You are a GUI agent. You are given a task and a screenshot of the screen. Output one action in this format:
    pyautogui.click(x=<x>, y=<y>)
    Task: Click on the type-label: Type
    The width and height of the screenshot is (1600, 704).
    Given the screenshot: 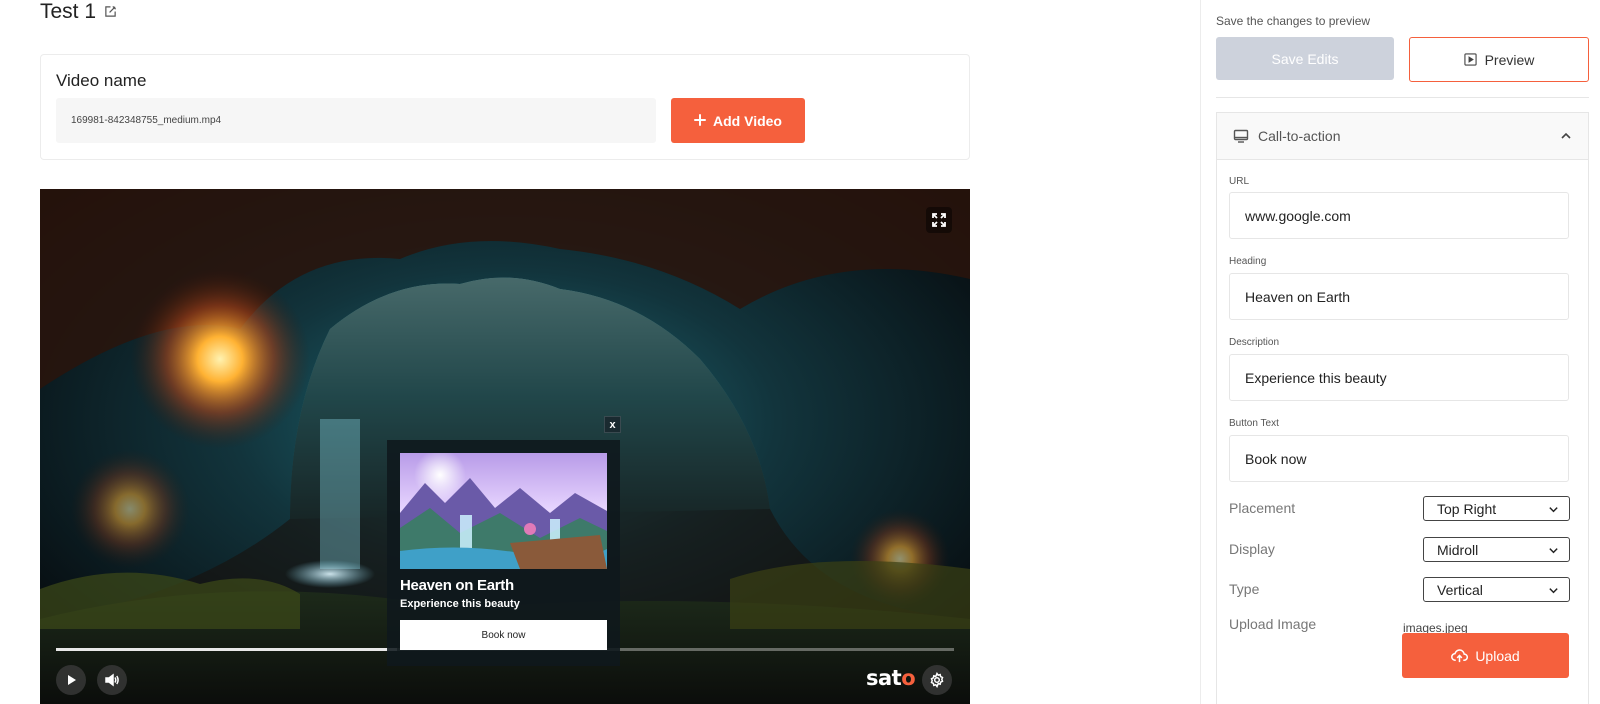 What is the action you would take?
    pyautogui.click(x=1244, y=589)
    